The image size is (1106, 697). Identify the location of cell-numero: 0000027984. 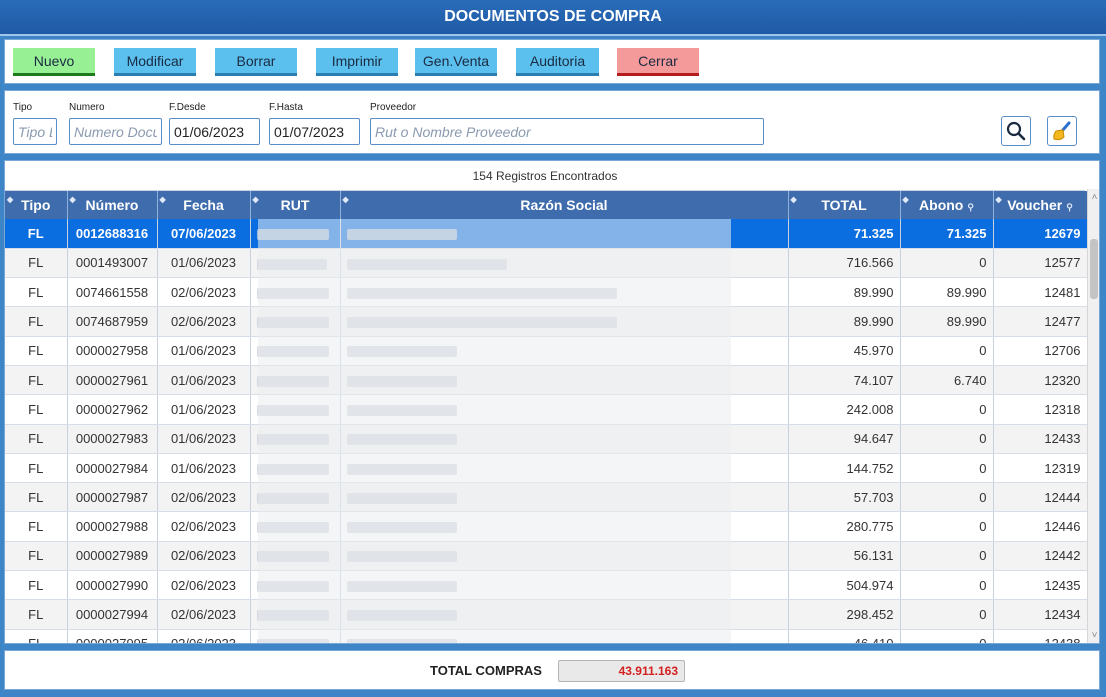
(112, 468).